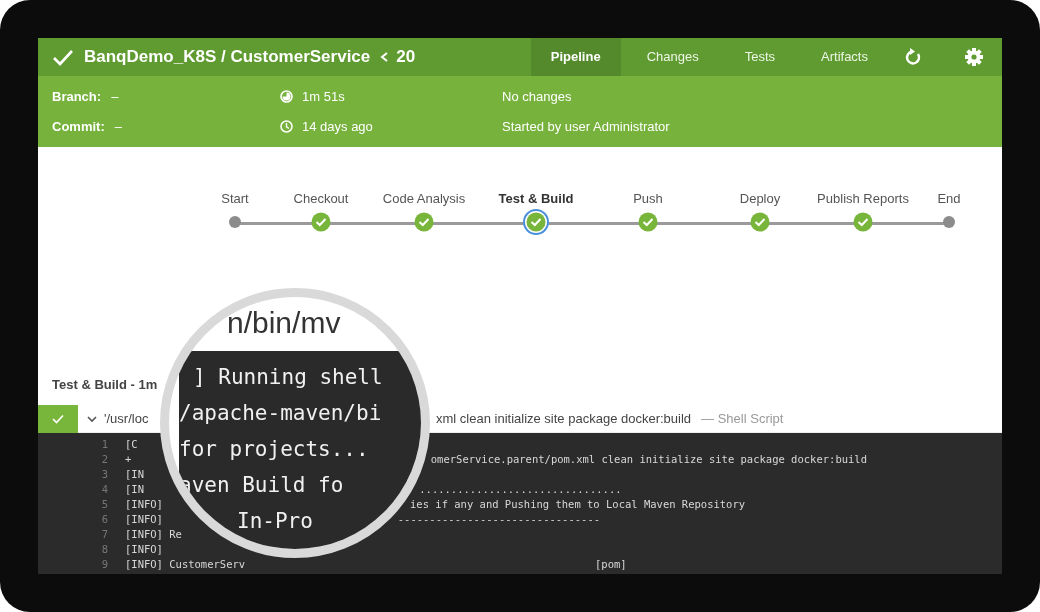 The image size is (1040, 612). Describe the element at coordinates (337, 127) in the screenshot. I see `started-ago-text: 14 days ago` at that location.